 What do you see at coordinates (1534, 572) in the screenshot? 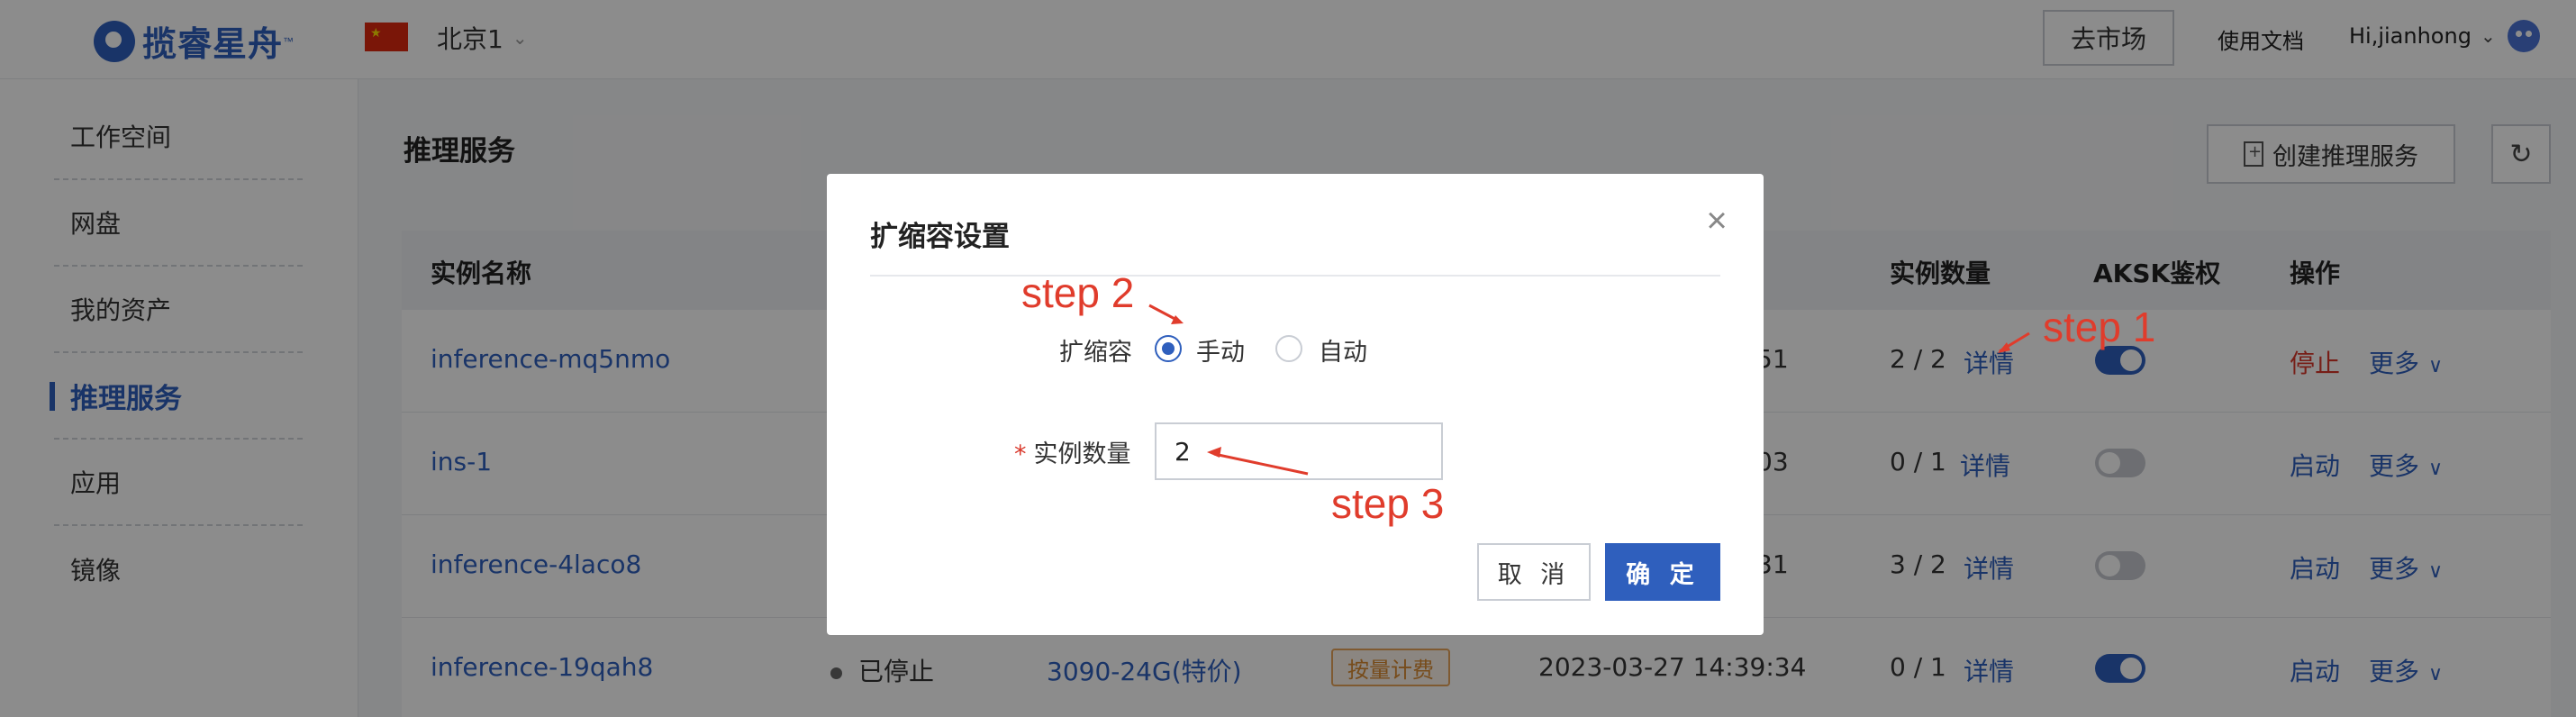
I see `cancel-button: 取 消` at bounding box center [1534, 572].